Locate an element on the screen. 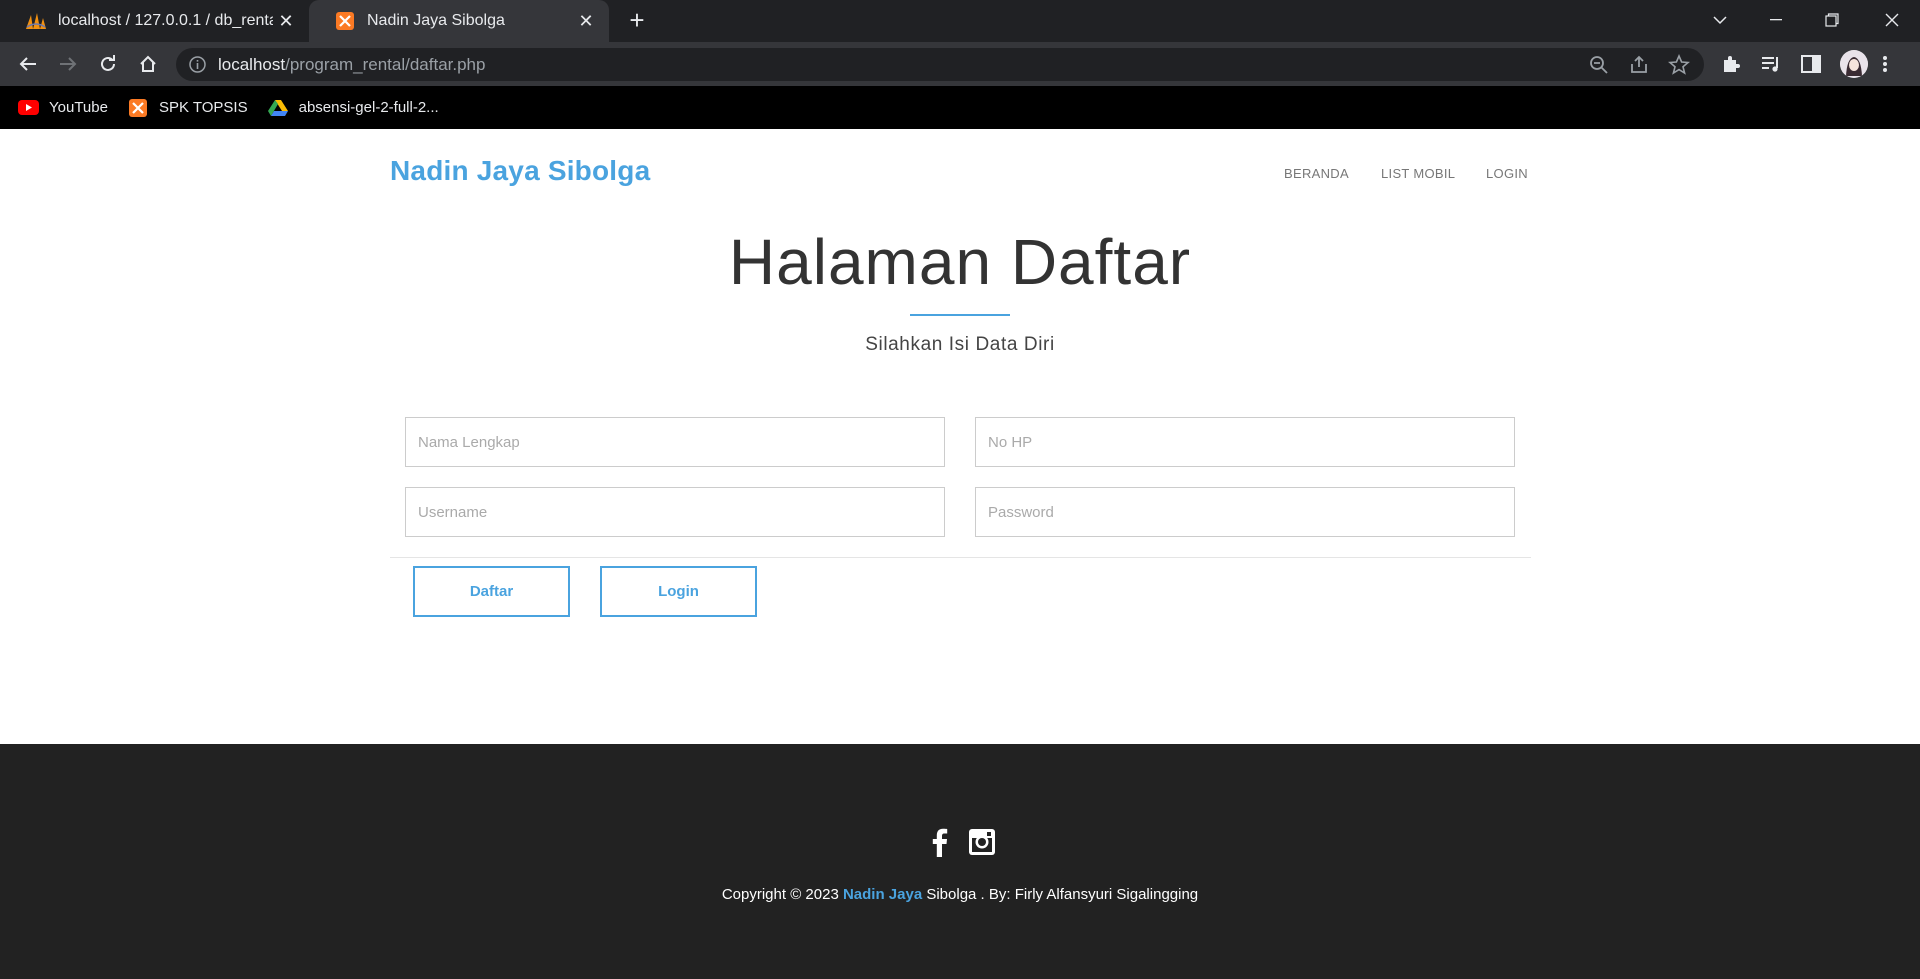 This screenshot has height=979, width=1920. title-divider is located at coordinates (960, 315).